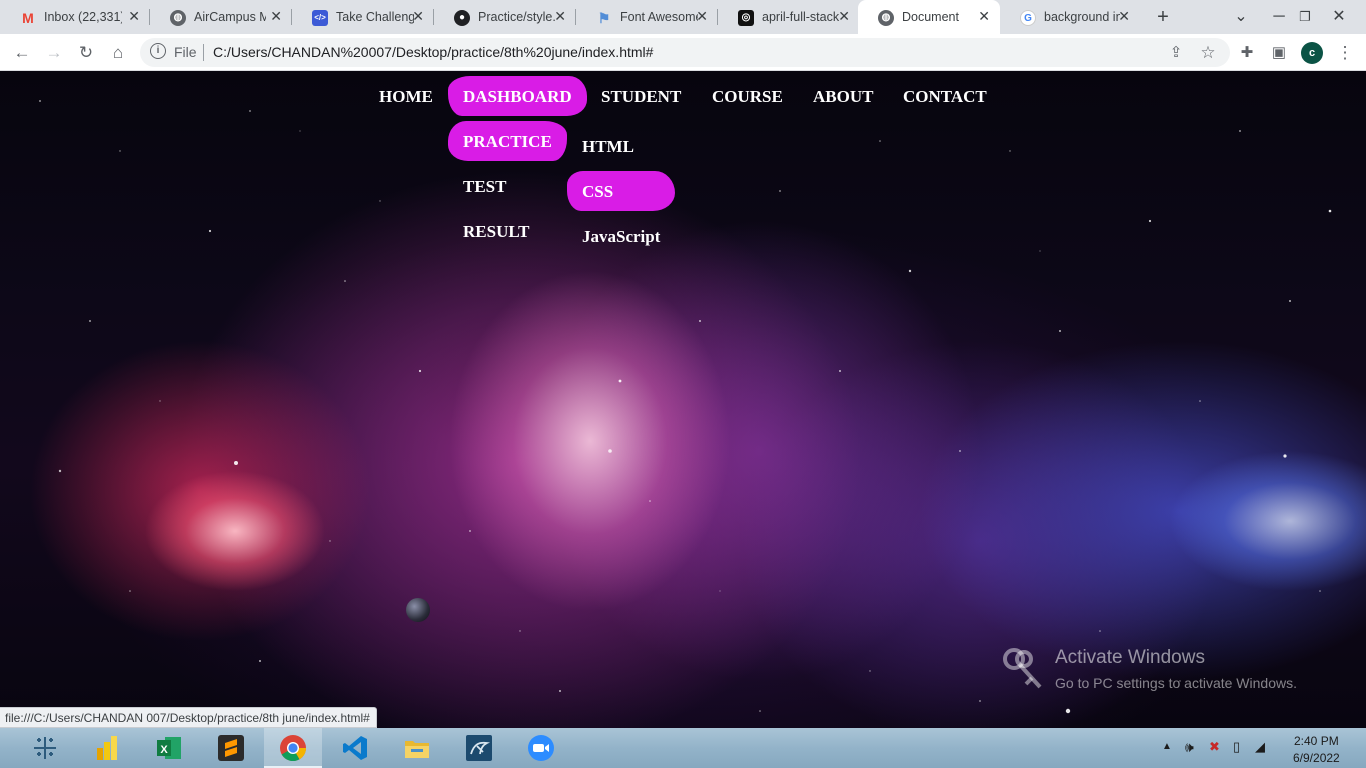  Describe the element at coordinates (496, 232) in the screenshot. I see `submenu-result: RESULT` at that location.